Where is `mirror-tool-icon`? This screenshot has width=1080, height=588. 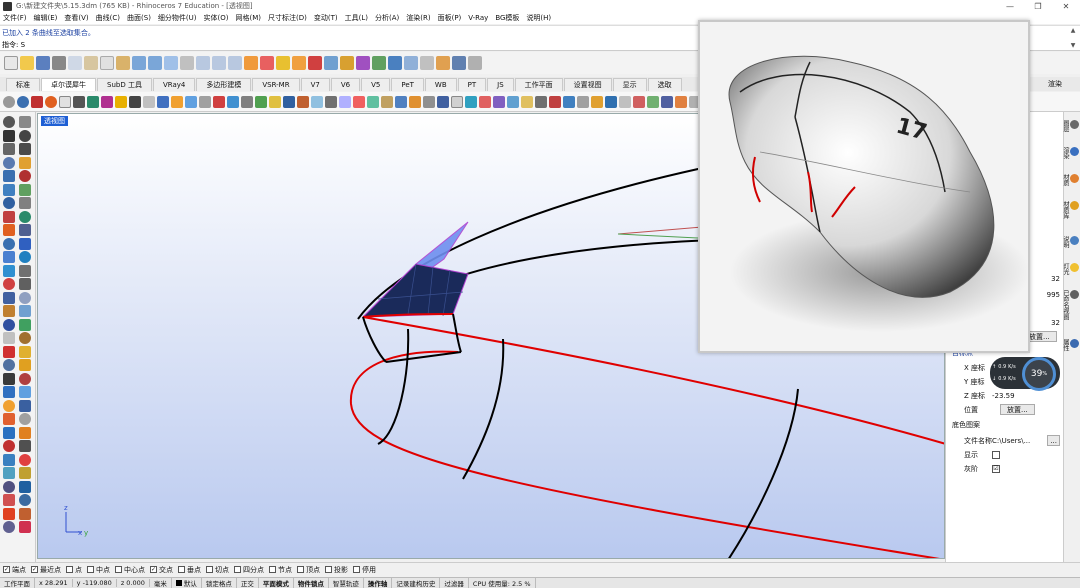 mirror-tool-icon is located at coordinates (9, 338).